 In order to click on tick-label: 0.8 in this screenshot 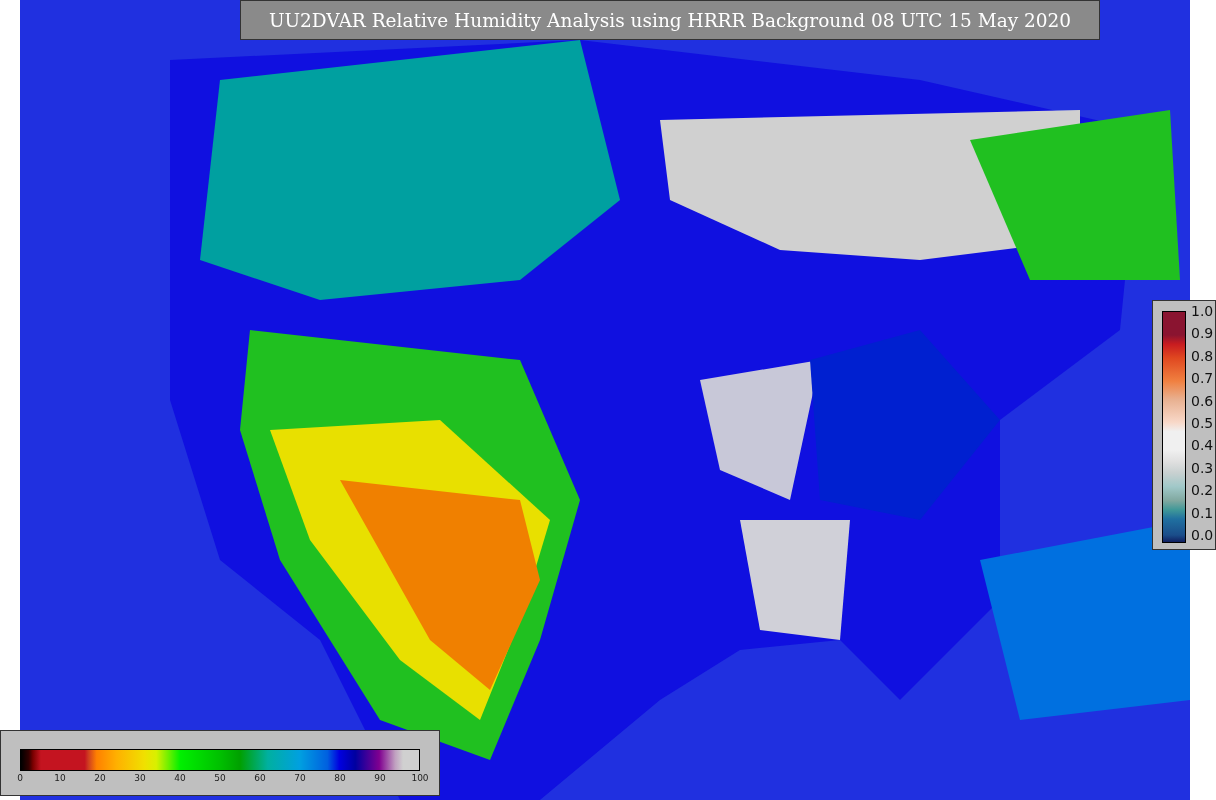, I will do `click(1202, 355)`.